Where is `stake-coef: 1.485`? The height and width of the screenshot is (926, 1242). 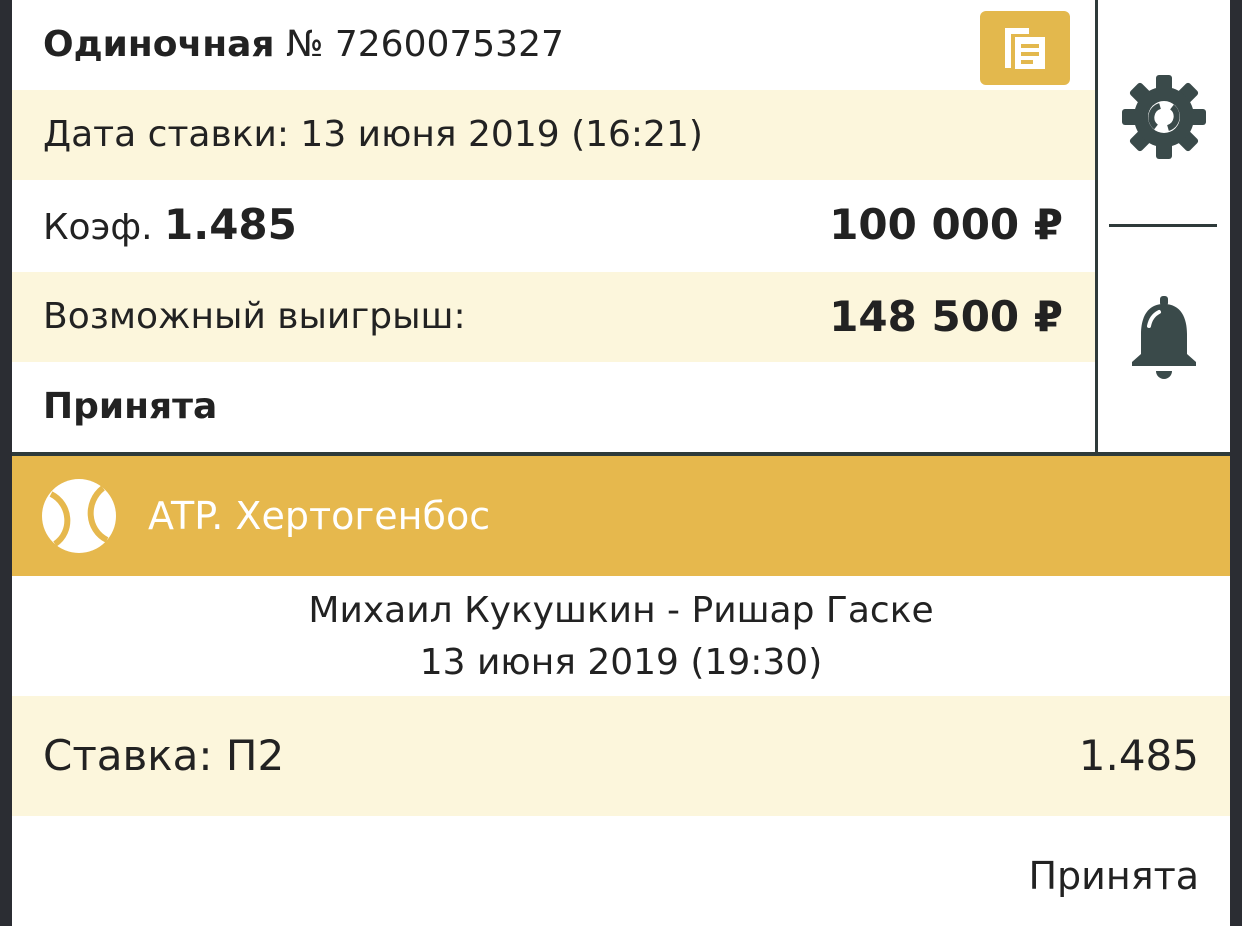
stake-coef: 1.485 is located at coordinates (1138, 755).